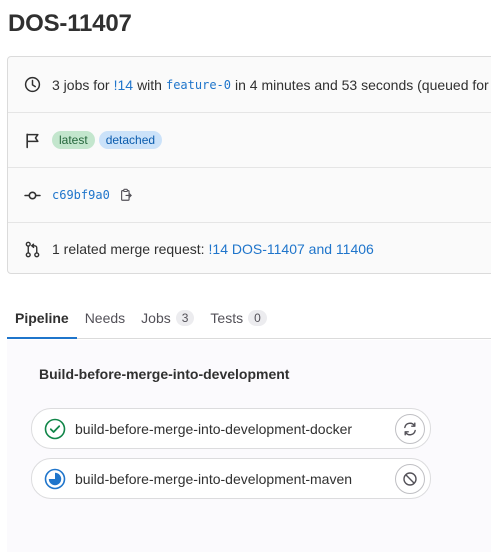 This screenshot has width=491, height=552. I want to click on flag-icon, so click(32, 140).